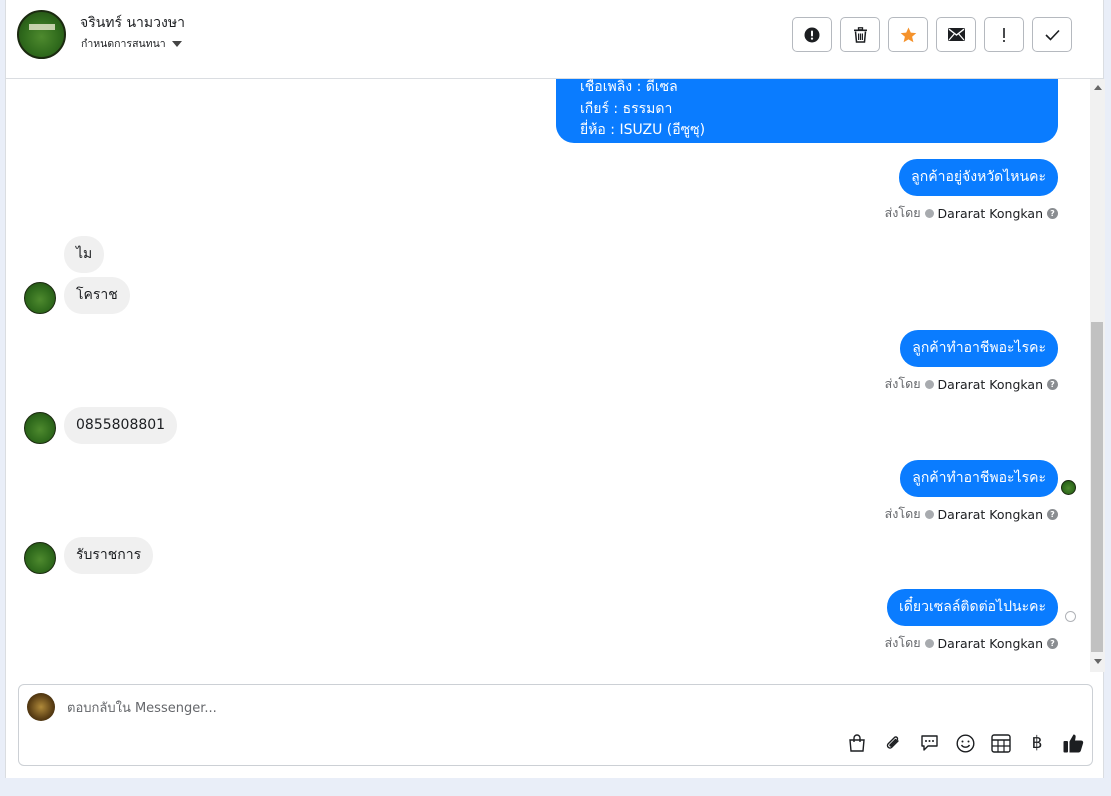 This screenshot has height=796, width=1111. I want to click on mark-done-button, so click(1052, 34).